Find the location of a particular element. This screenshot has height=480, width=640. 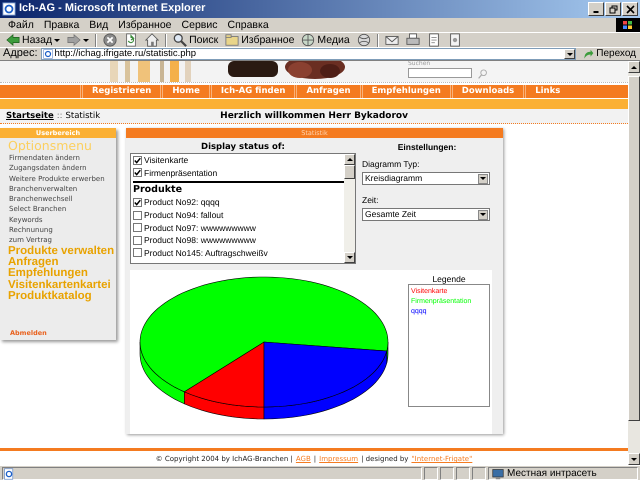

scrollbar is located at coordinates (349, 208).